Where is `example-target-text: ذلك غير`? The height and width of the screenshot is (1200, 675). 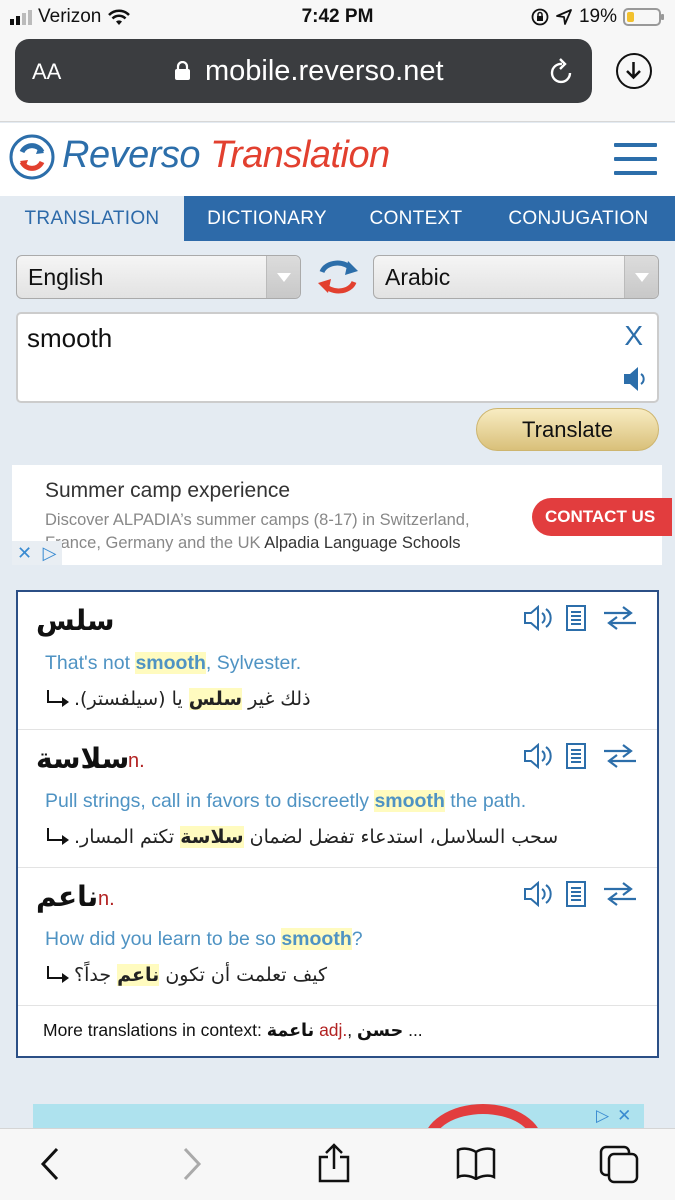
example-target-text: ذلك غير is located at coordinates (276, 699).